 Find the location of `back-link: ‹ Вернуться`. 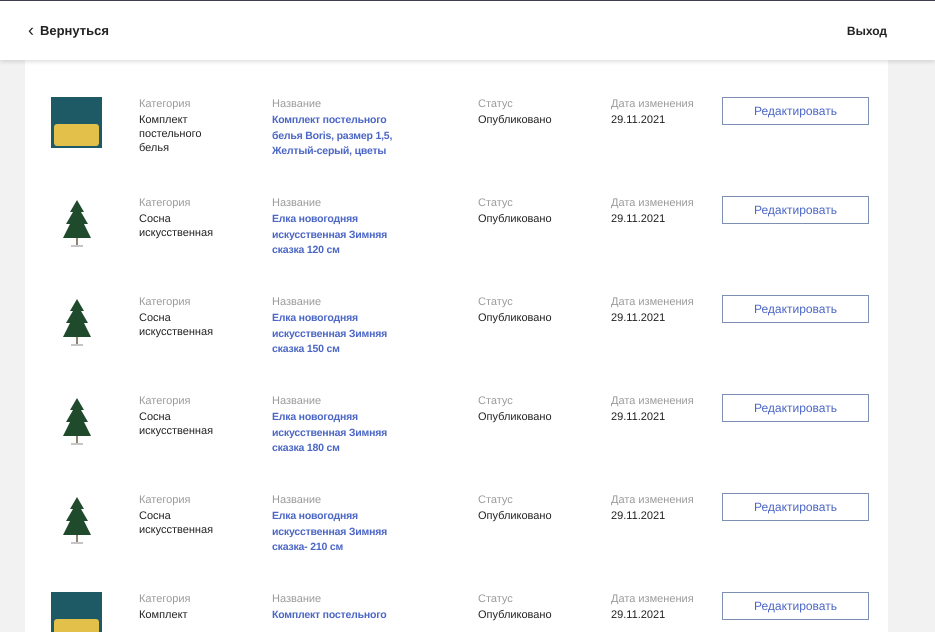

back-link: ‹ Вернуться is located at coordinates (68, 30).